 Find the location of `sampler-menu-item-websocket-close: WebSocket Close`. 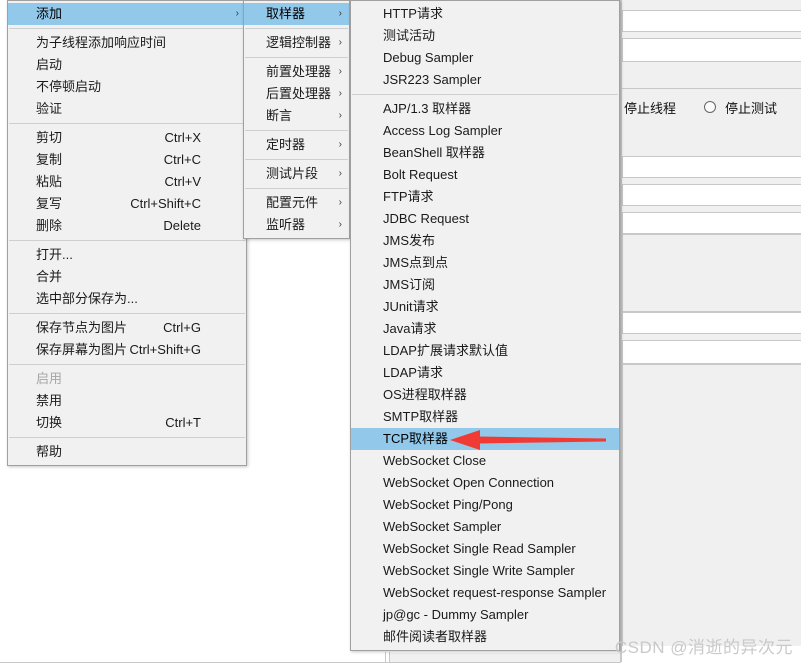

sampler-menu-item-websocket-close: WebSocket Close is located at coordinates (485, 461).